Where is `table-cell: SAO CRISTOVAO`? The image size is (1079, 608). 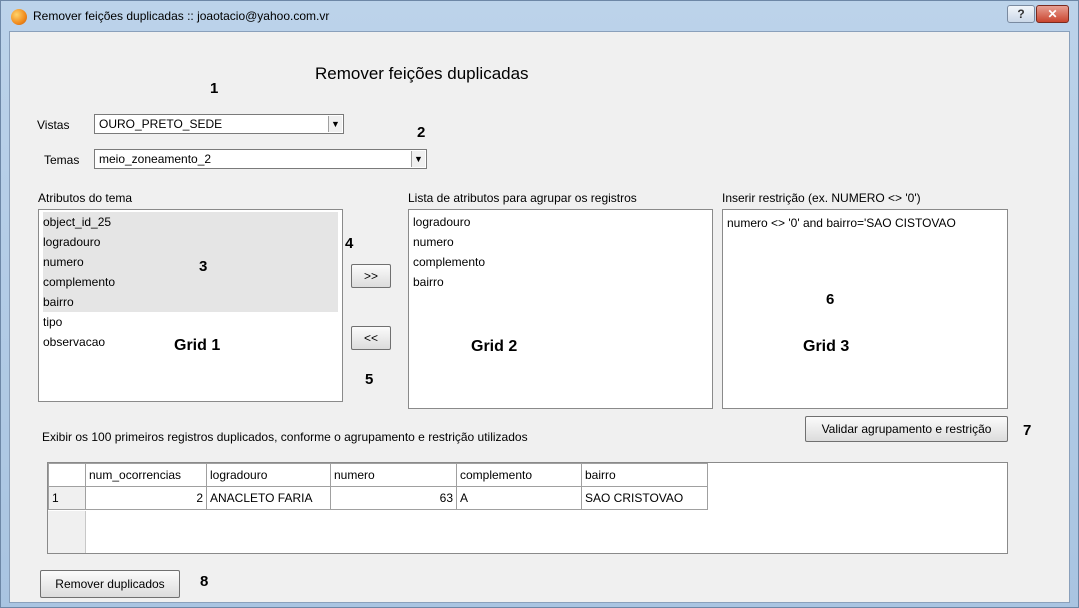
table-cell: SAO CRISTOVAO is located at coordinates (644, 498).